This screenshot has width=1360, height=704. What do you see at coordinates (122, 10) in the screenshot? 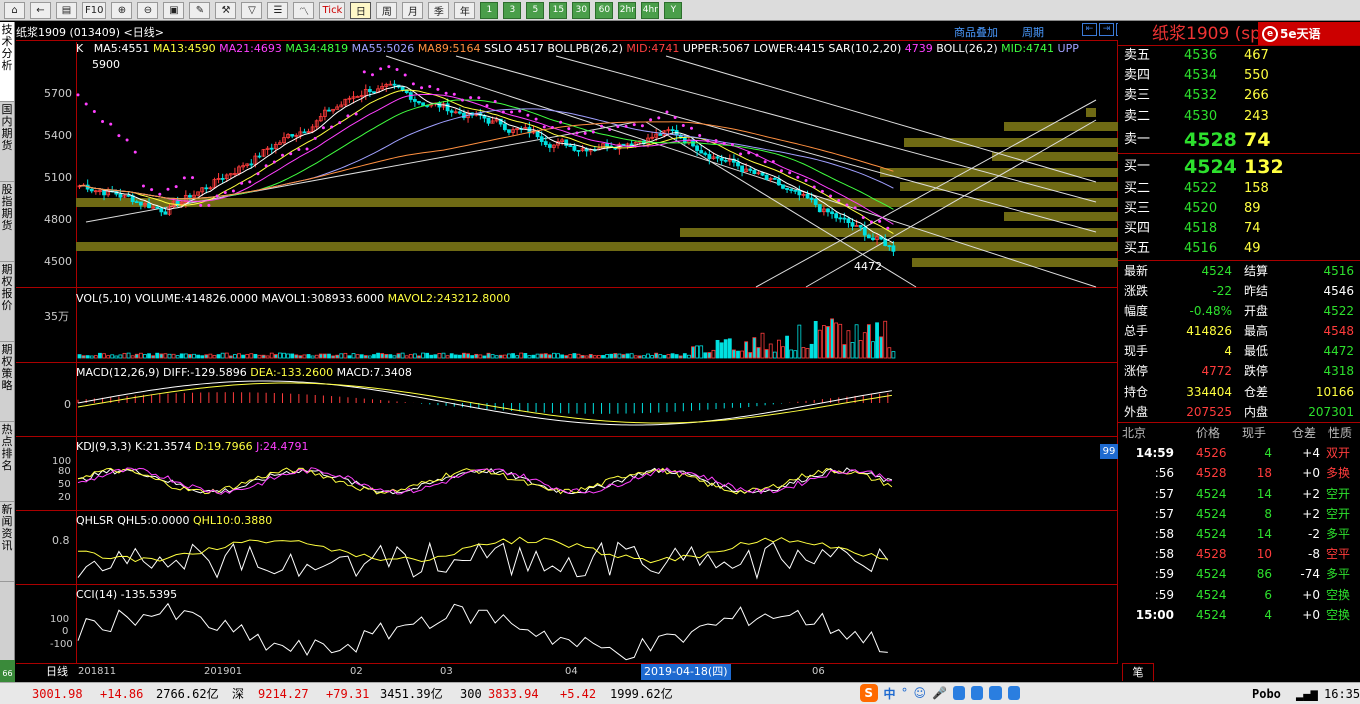
I see `zoom-in-icon: ⊕` at bounding box center [122, 10].